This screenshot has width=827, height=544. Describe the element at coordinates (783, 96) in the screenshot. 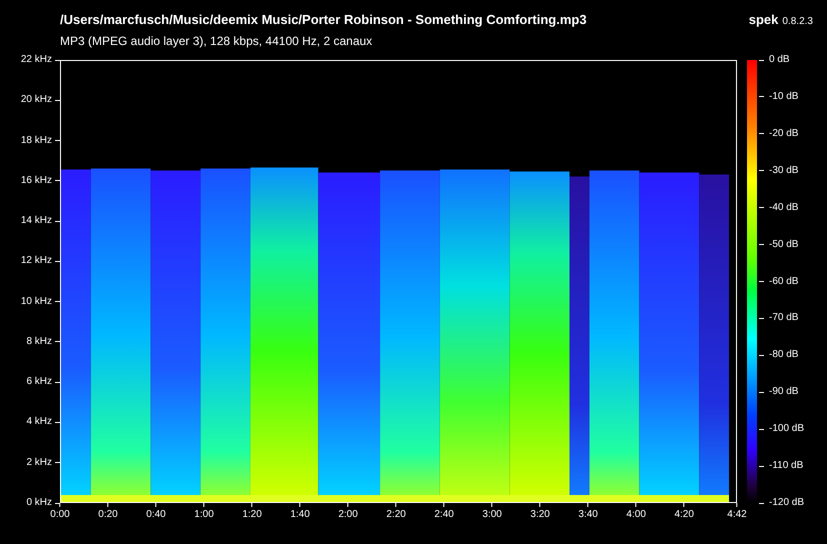

I see `decibel-tick-label: -10 dB` at that location.